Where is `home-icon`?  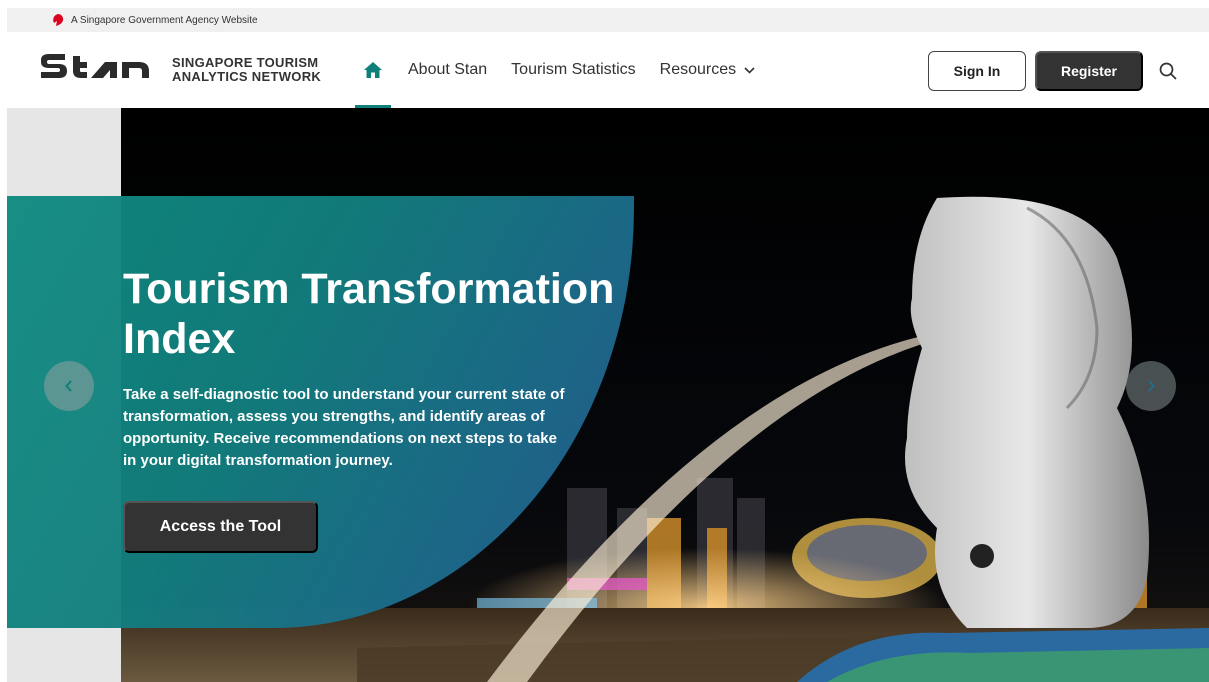
home-icon is located at coordinates (373, 70).